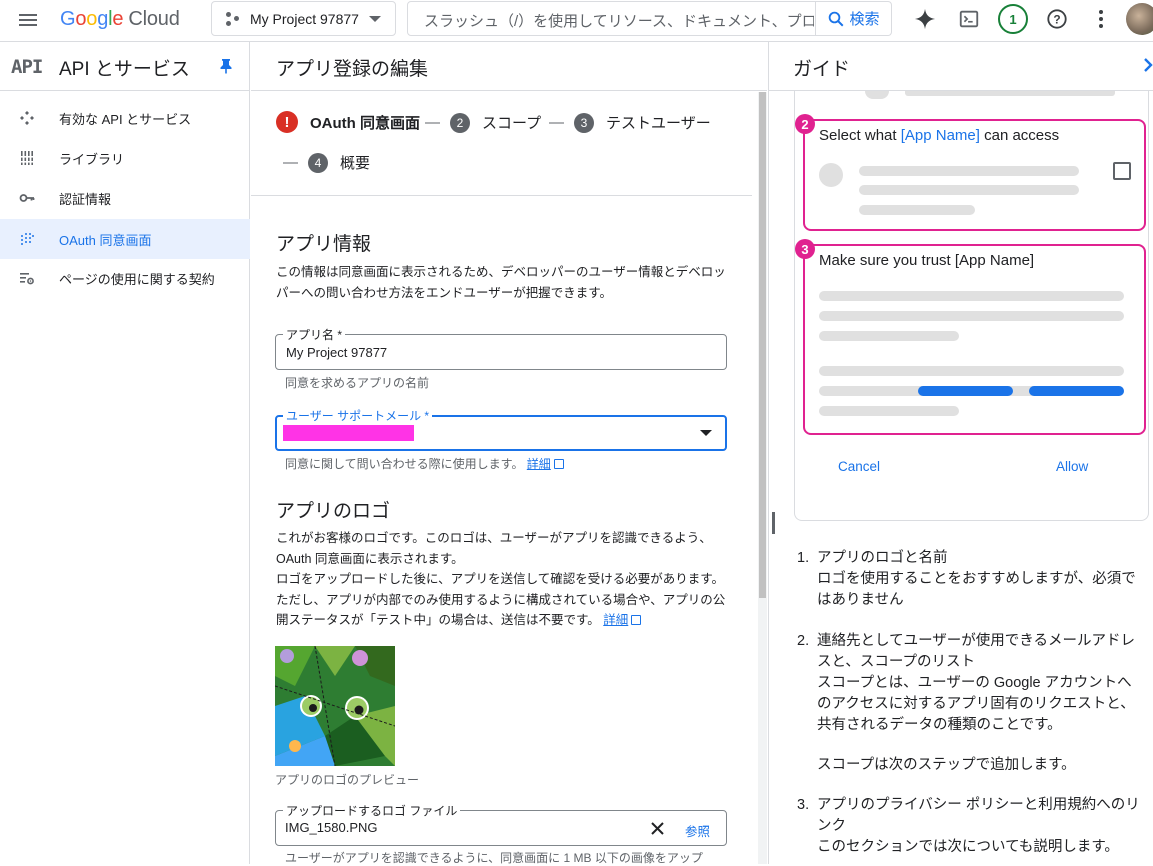  Describe the element at coordinates (976, 589) in the screenshot. I see `list-item-body: ロゴを使用することをおすすめしますが、必須ではありません` at that location.